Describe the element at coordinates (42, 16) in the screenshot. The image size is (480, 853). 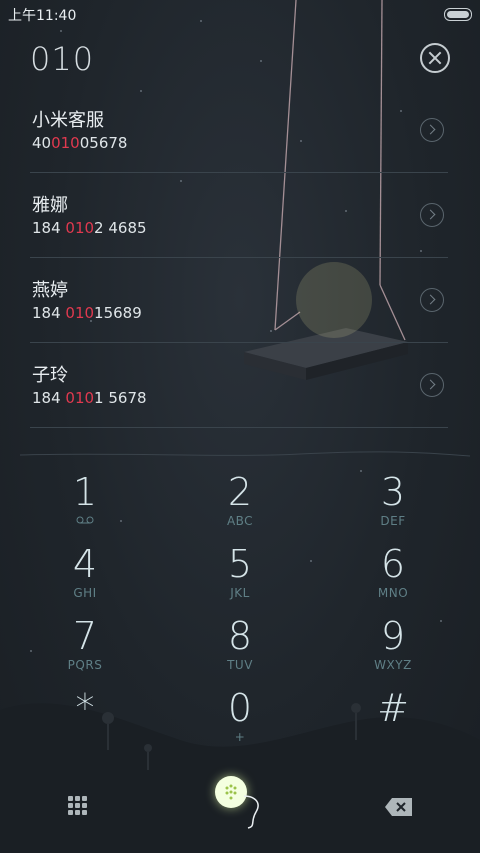
I see `status-time: 上午11:40` at that location.